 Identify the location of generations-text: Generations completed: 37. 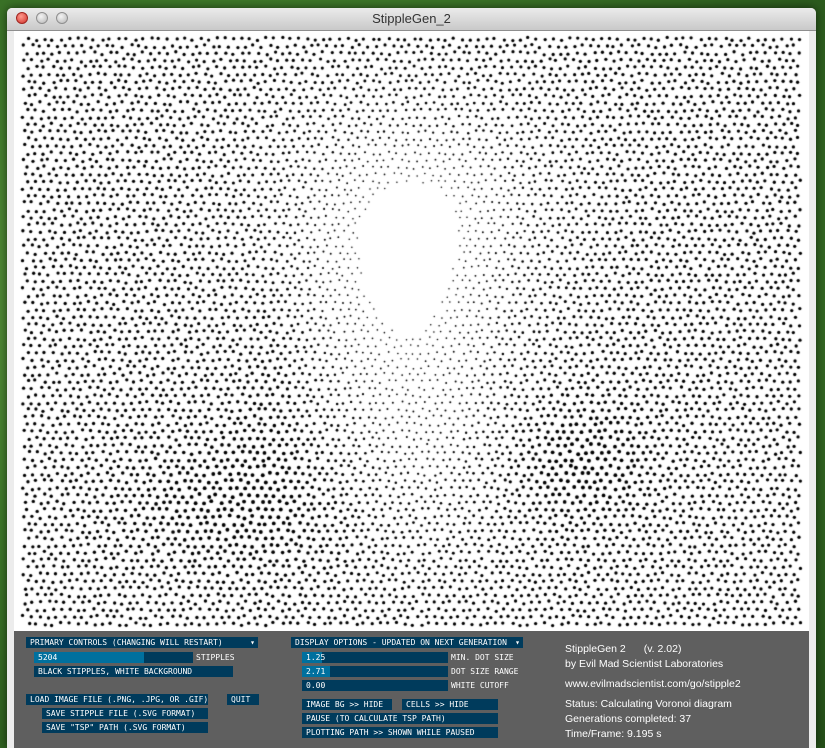
(628, 719).